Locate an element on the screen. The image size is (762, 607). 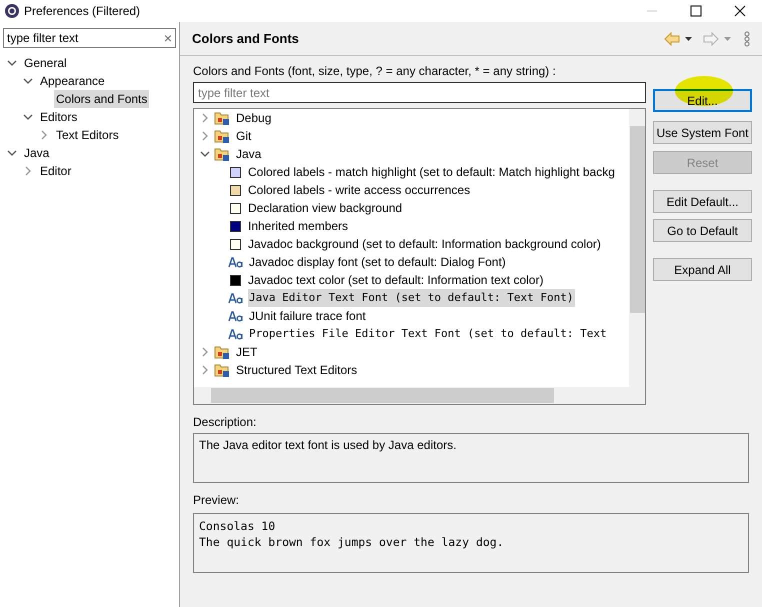
dialog-button: Go to Default is located at coordinates (702, 230).